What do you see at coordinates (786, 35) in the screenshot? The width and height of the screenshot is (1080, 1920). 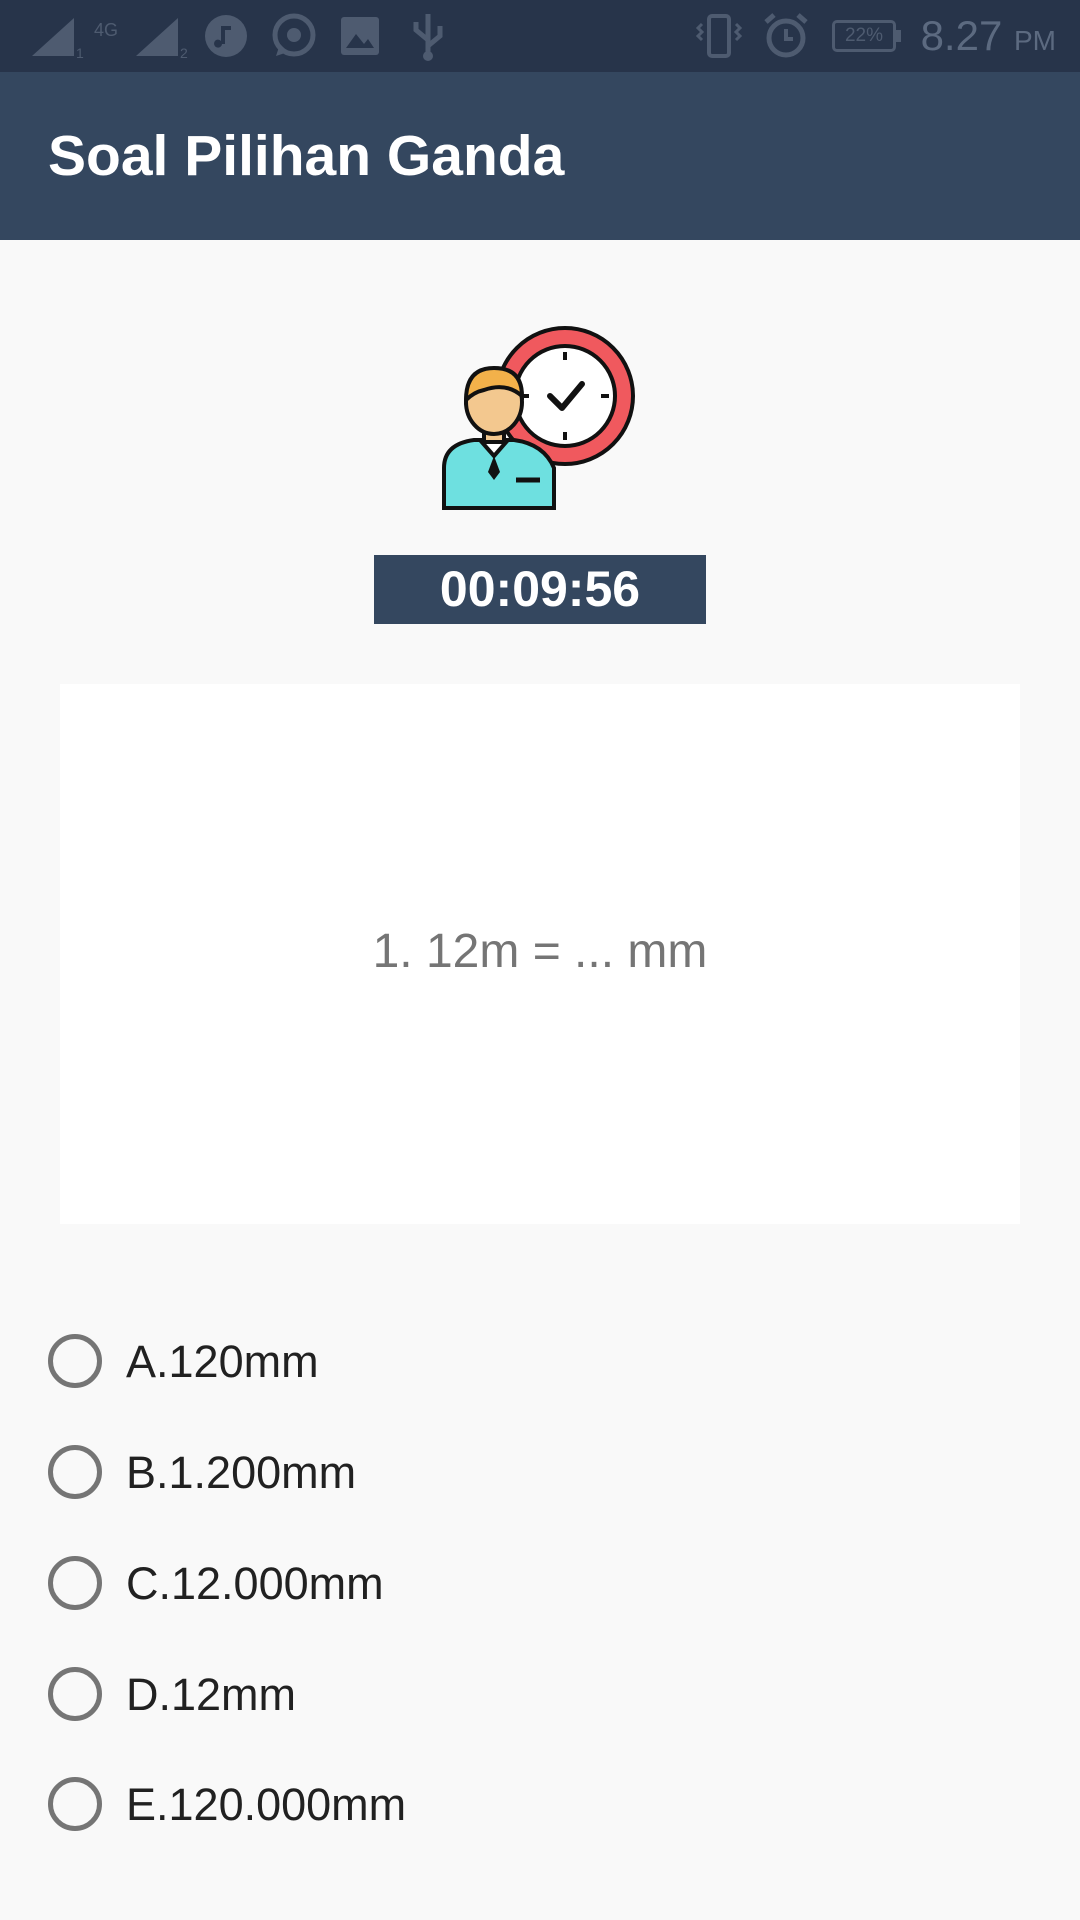 I see `alarm-icon` at bounding box center [786, 35].